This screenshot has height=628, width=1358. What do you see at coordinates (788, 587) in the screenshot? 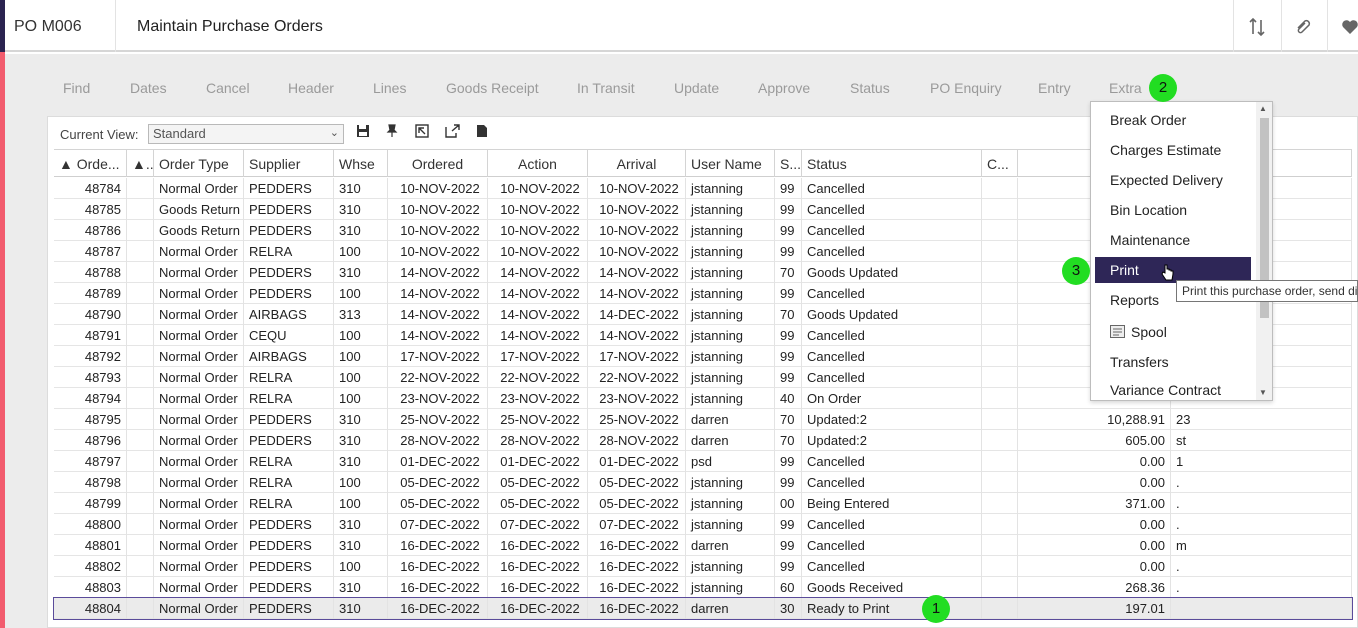
I see `cell-s-code: 60` at bounding box center [788, 587].